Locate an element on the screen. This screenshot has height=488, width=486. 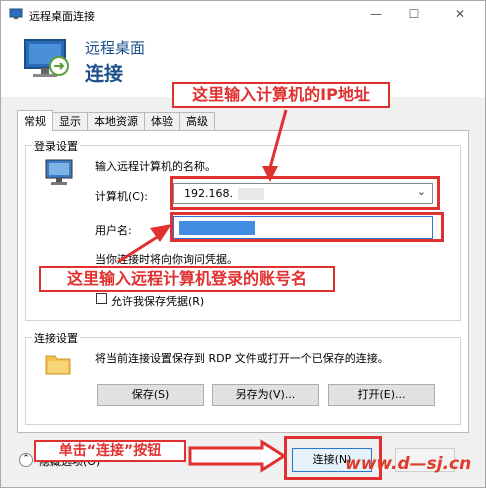
banner-title: 连接 is located at coordinates (104, 74).